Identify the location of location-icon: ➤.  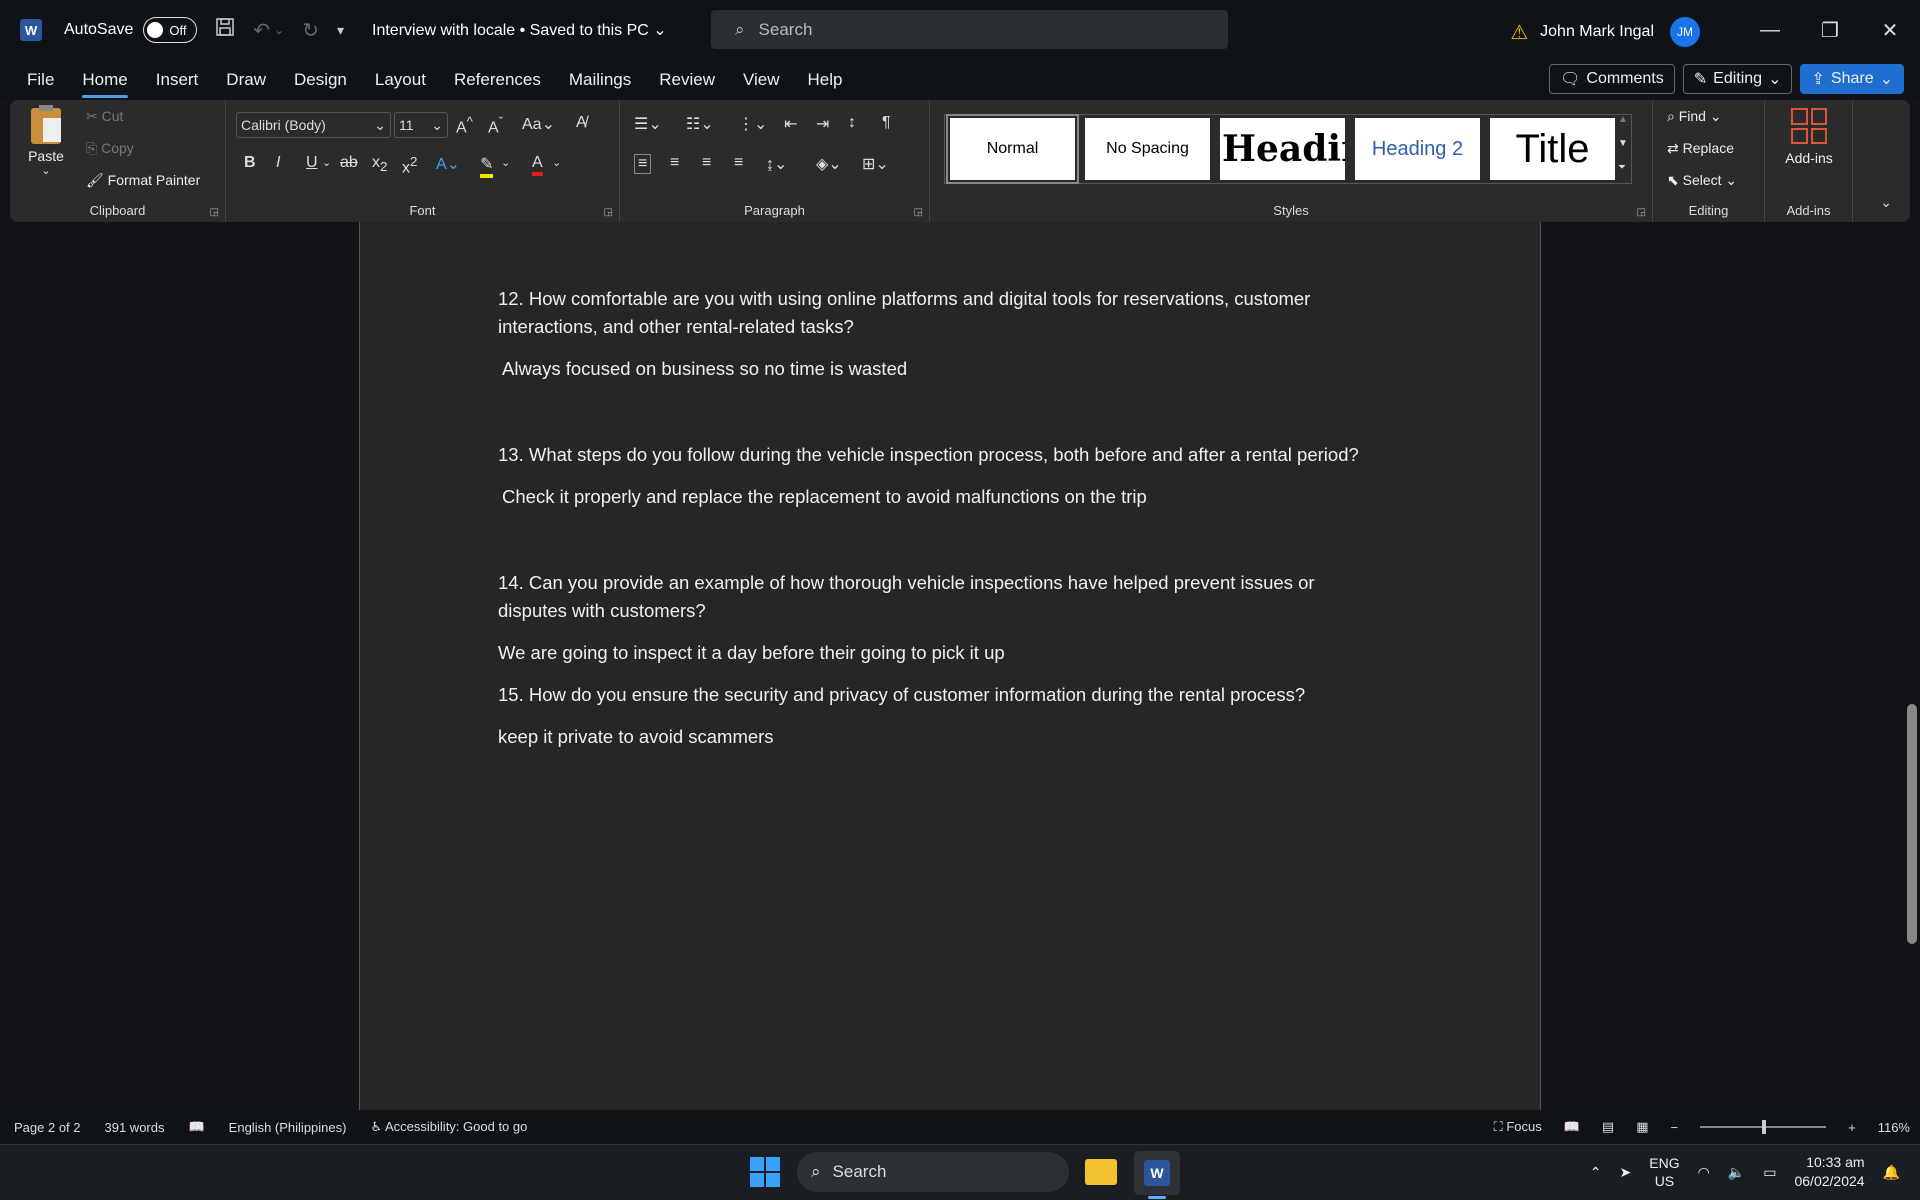
(1626, 1172).